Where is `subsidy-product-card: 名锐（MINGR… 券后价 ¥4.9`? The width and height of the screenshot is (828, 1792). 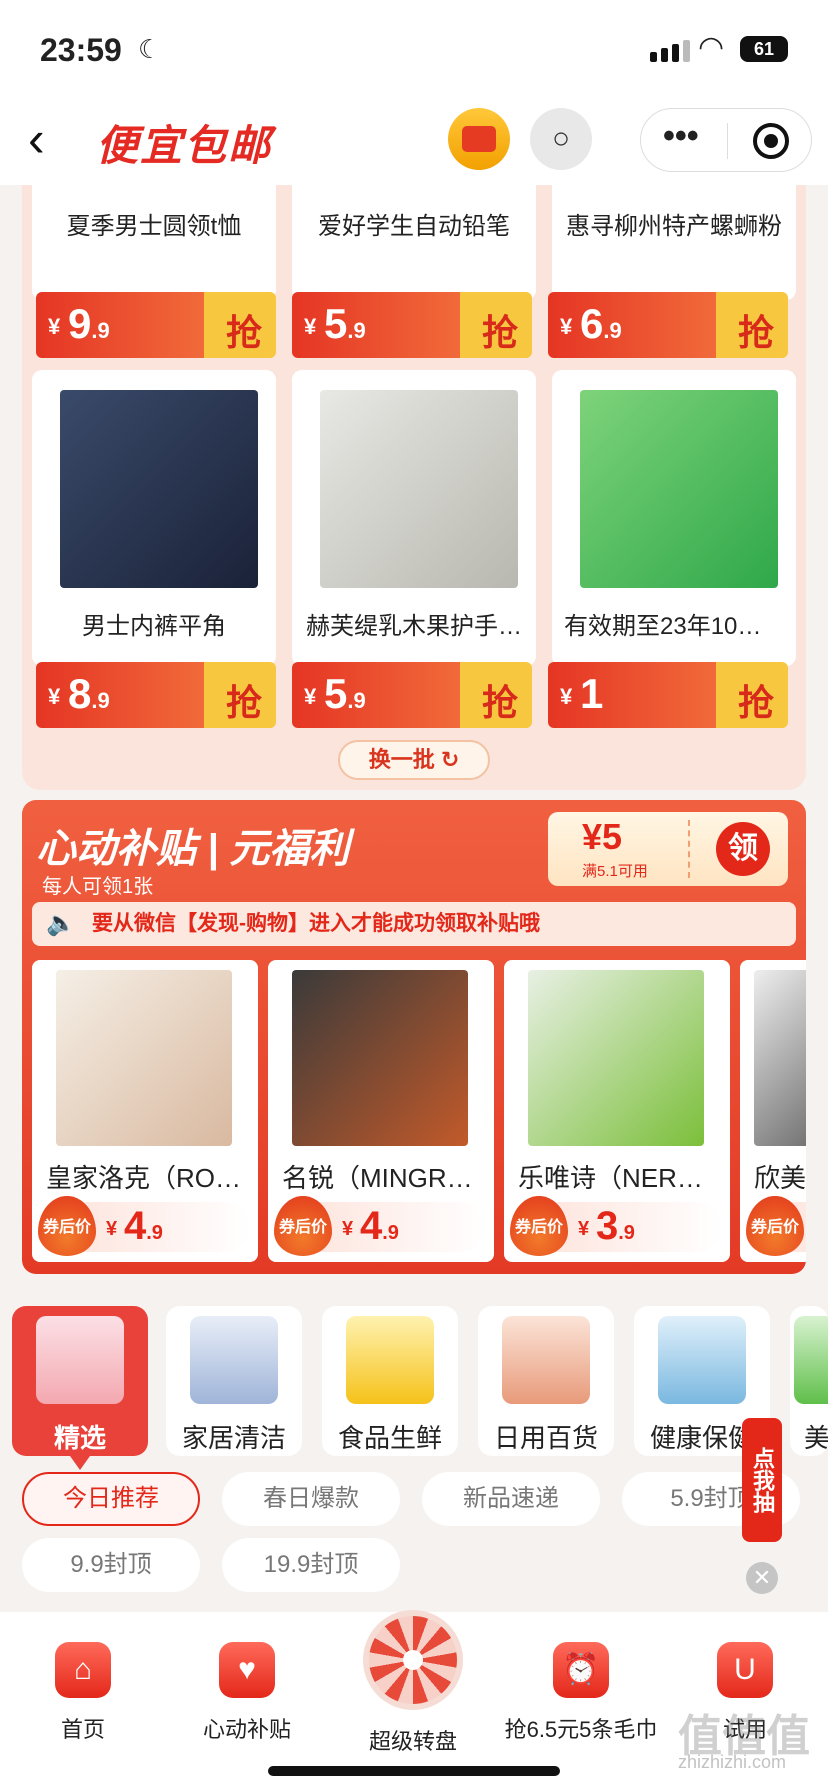 subsidy-product-card: 名锐（MINGR… 券后价 ¥4.9 is located at coordinates (381, 1111).